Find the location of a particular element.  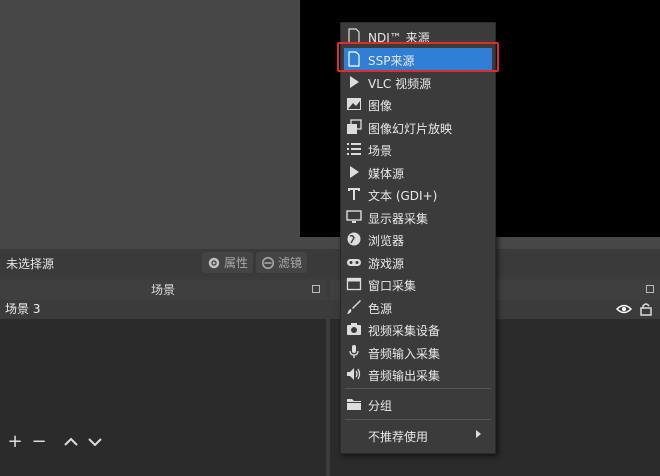

menu-item-browser: 浏览器 is located at coordinates (418, 239).